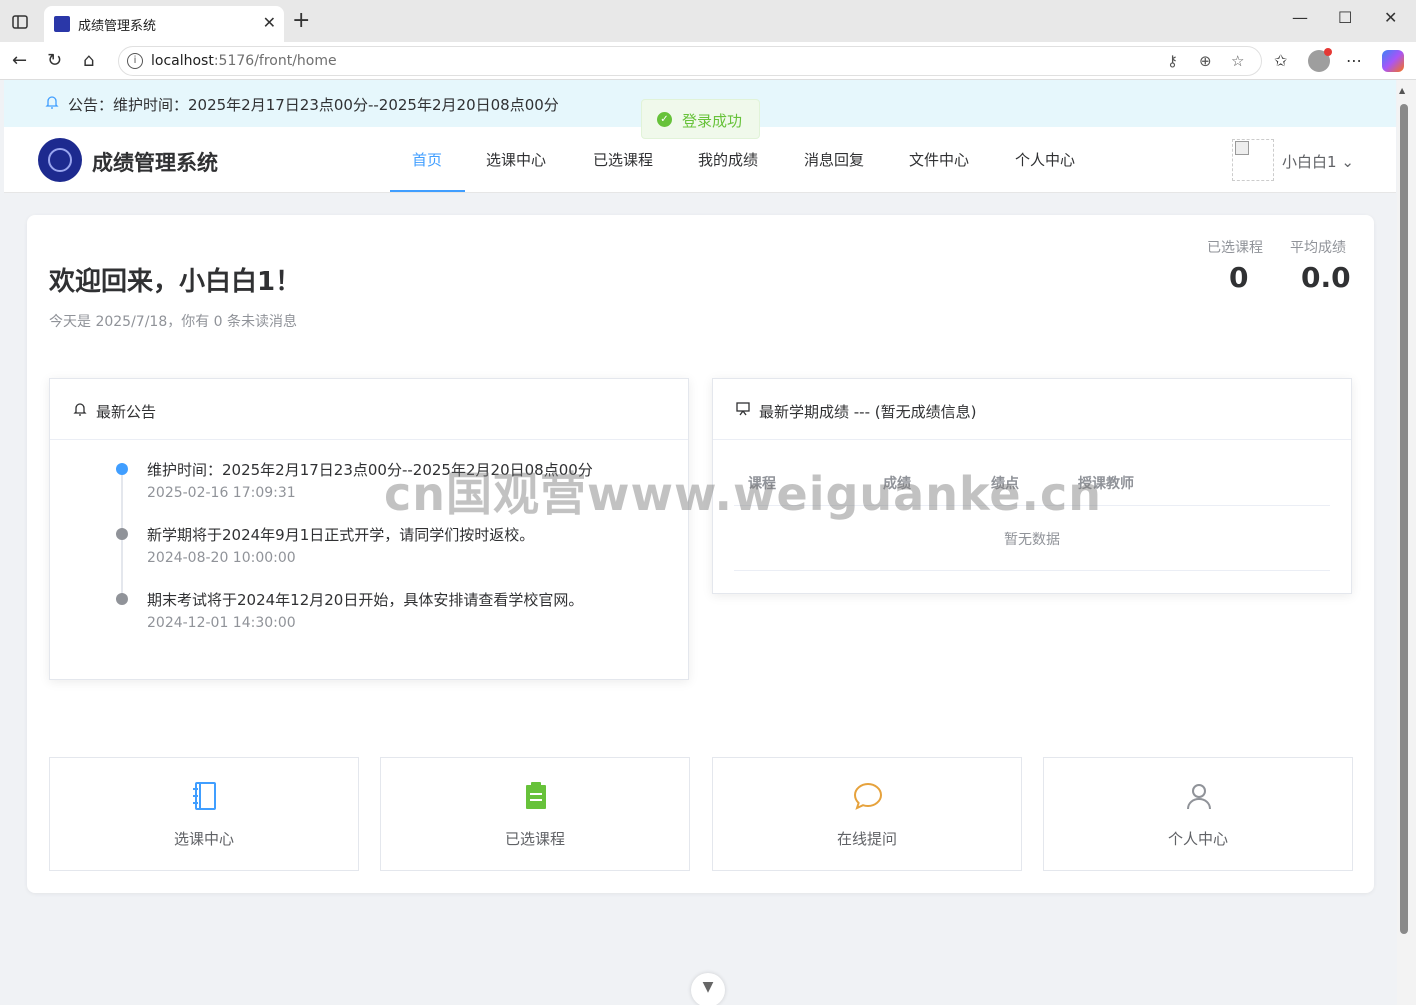 Image resolution: width=1416 pixels, height=1005 pixels. I want to click on stat-value-average: 0.0, so click(1326, 277).